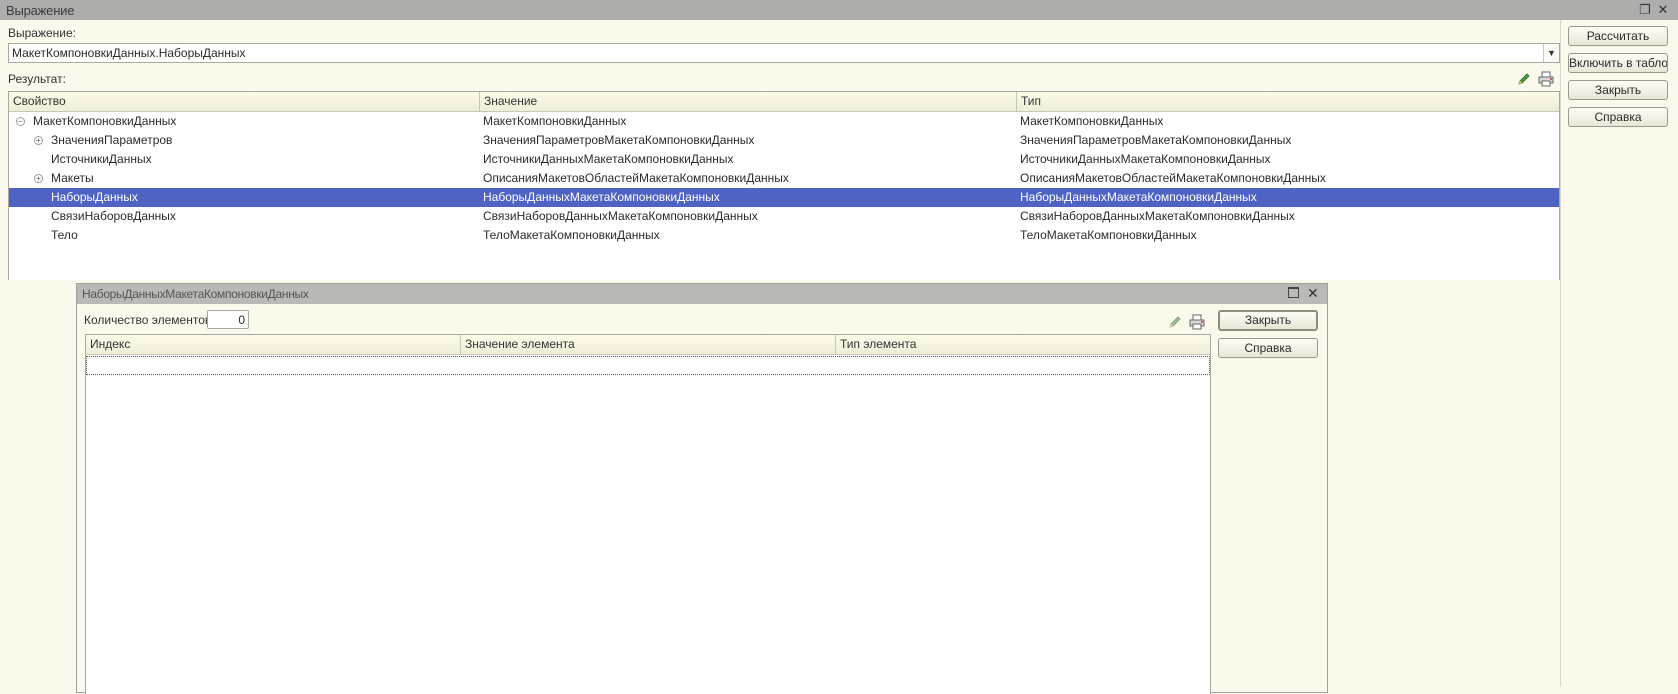 The height and width of the screenshot is (694, 1678). Describe the element at coordinates (241, 320) in the screenshot. I see `count-value: 0` at that location.